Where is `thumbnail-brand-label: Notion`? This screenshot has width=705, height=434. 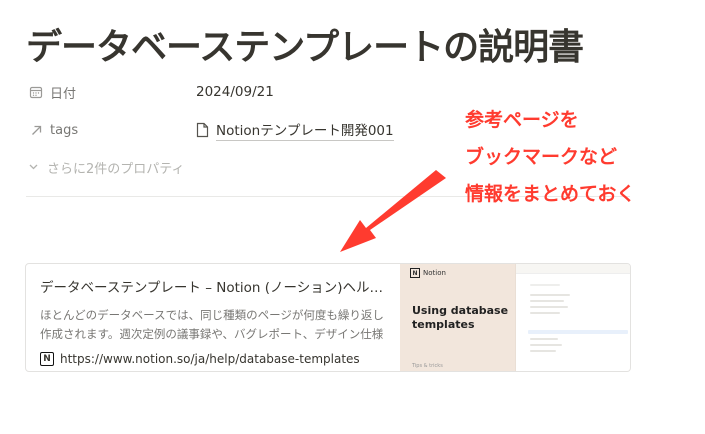
thumbnail-brand-label: Notion is located at coordinates (434, 273).